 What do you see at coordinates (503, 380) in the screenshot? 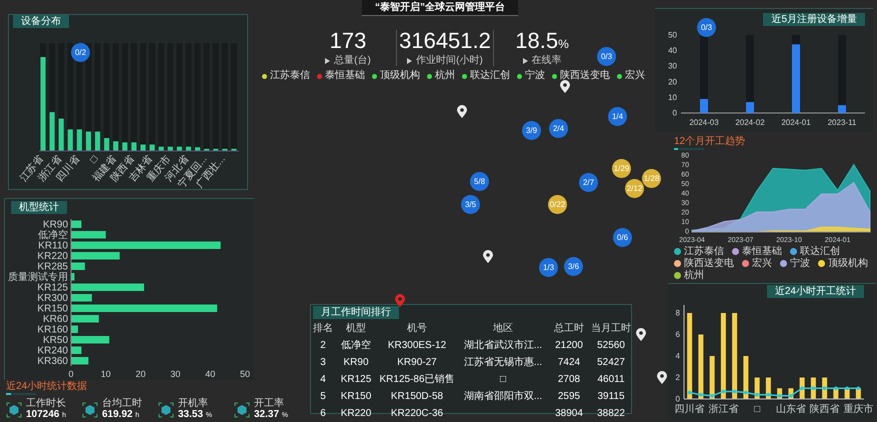
I see `table-cell-text: □` at bounding box center [503, 380].